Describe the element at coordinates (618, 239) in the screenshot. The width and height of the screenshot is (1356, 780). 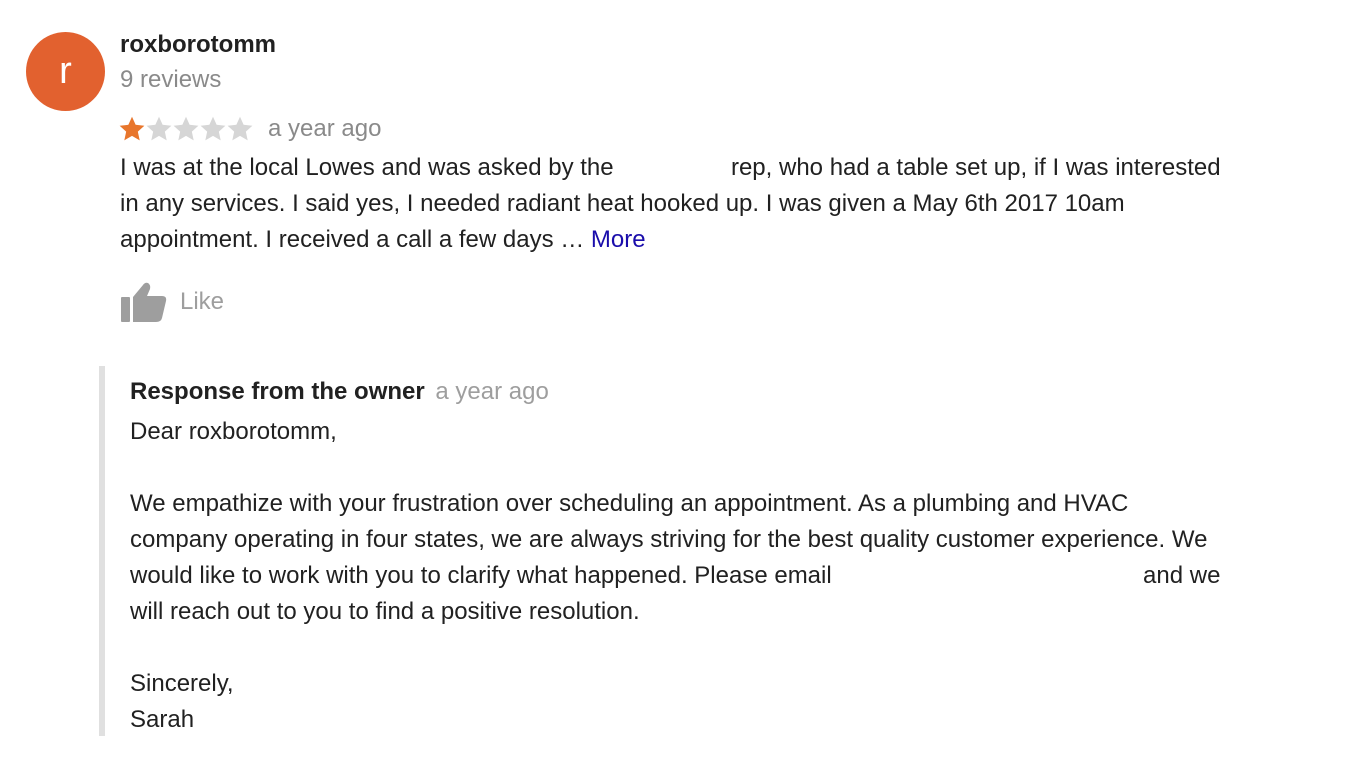
I see `more-link: More` at that location.